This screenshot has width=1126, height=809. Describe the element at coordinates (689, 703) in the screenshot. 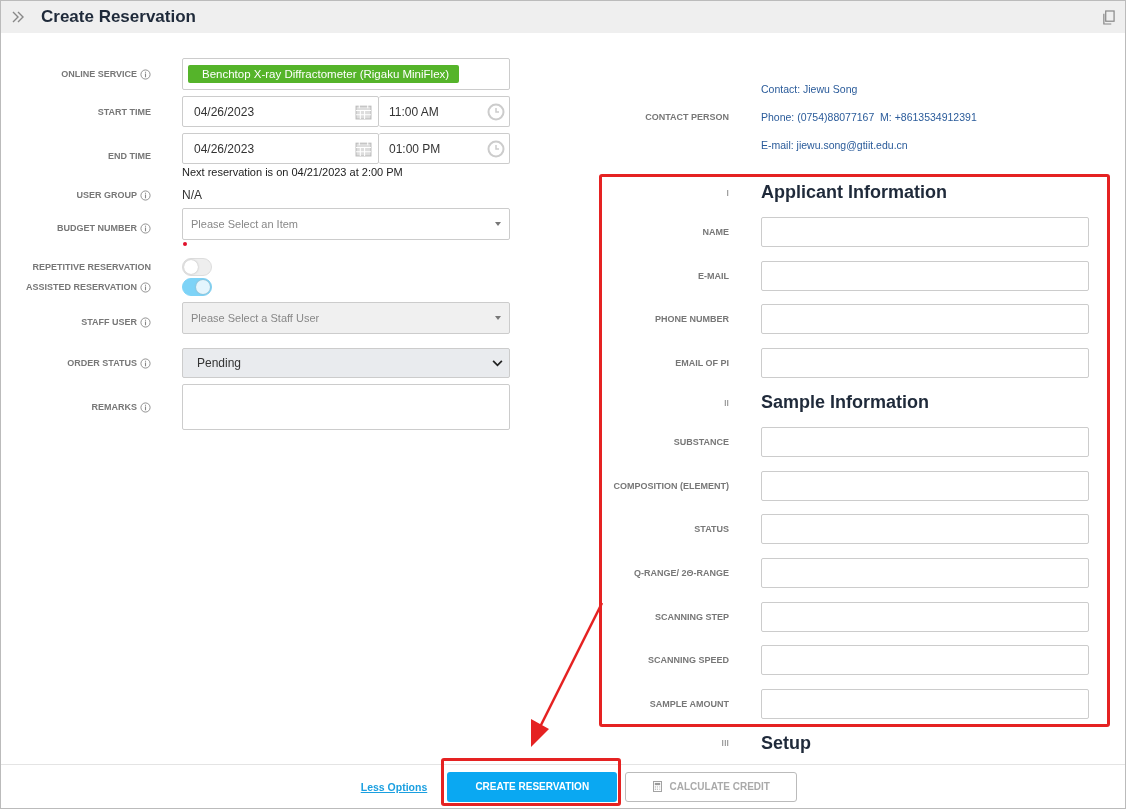

I see `field-label: SAMPLE AMOUNT` at that location.